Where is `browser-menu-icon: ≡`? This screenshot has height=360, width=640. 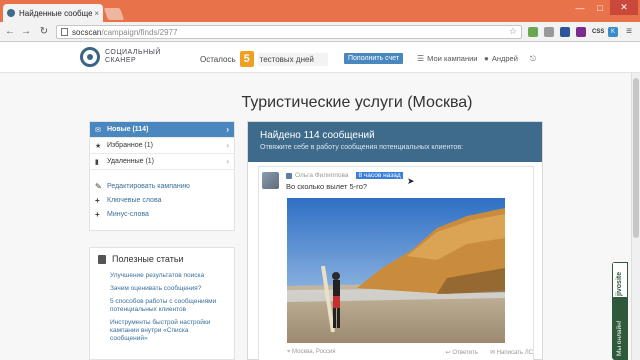 browser-menu-icon: ≡ is located at coordinates (629, 32).